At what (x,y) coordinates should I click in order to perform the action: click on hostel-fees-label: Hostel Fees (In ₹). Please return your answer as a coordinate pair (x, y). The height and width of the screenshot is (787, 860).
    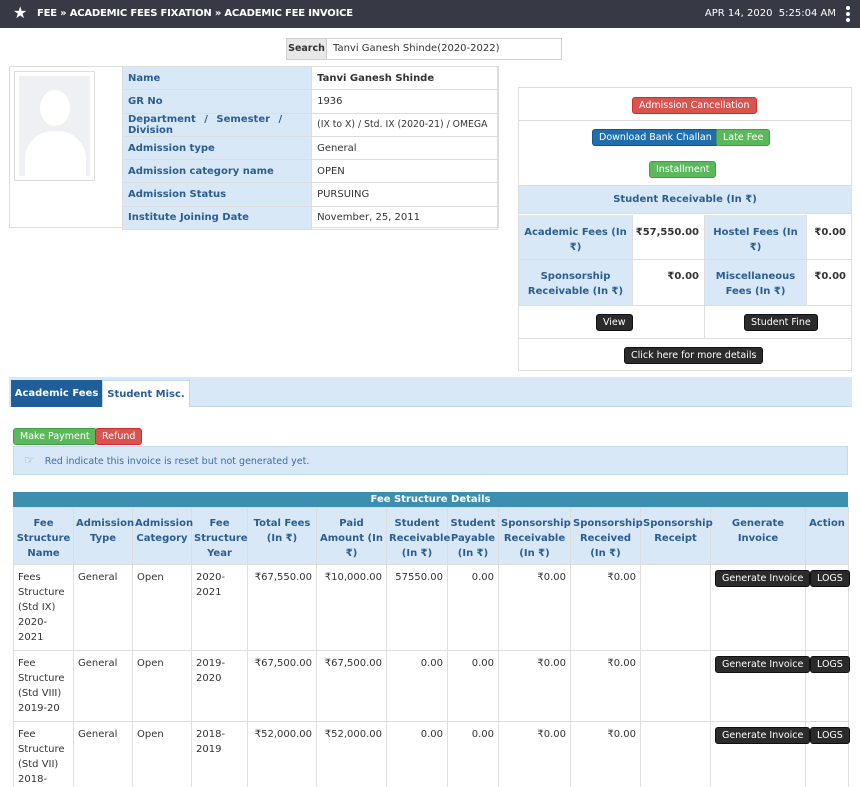
    Looking at the image, I should click on (756, 237).